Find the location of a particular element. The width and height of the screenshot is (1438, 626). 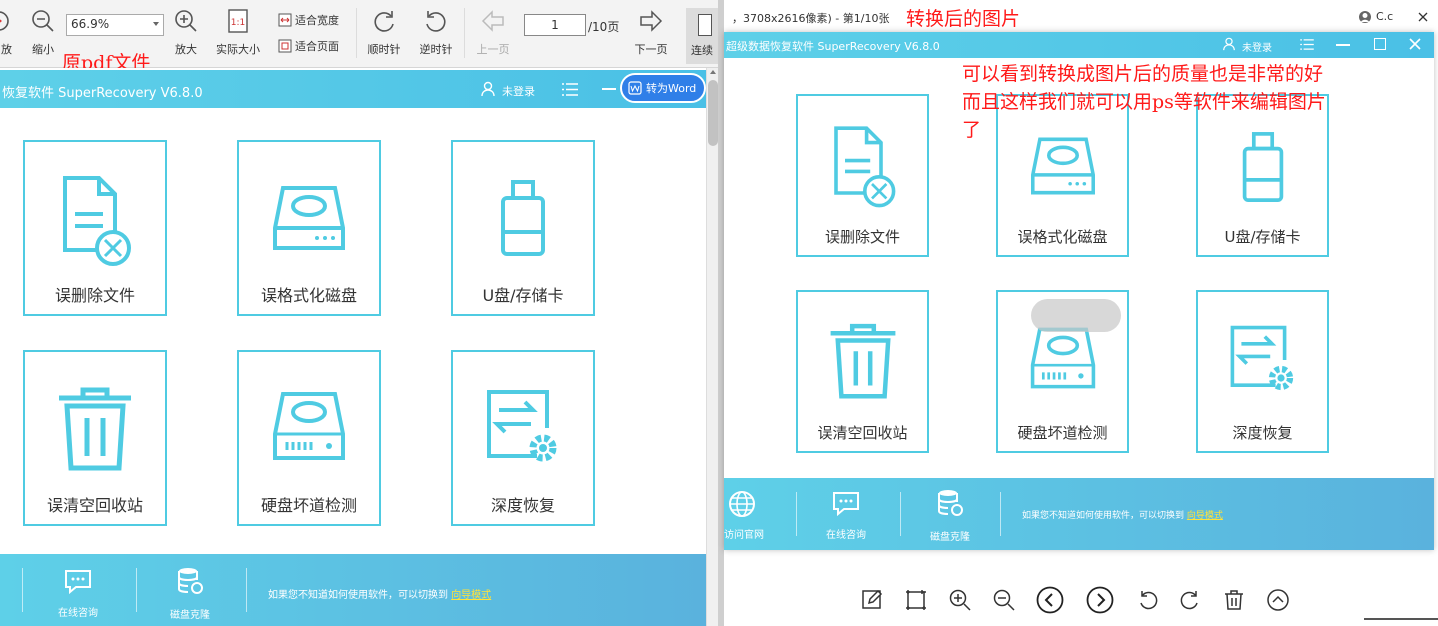

user-avatar-icon is located at coordinates (1365, 17).